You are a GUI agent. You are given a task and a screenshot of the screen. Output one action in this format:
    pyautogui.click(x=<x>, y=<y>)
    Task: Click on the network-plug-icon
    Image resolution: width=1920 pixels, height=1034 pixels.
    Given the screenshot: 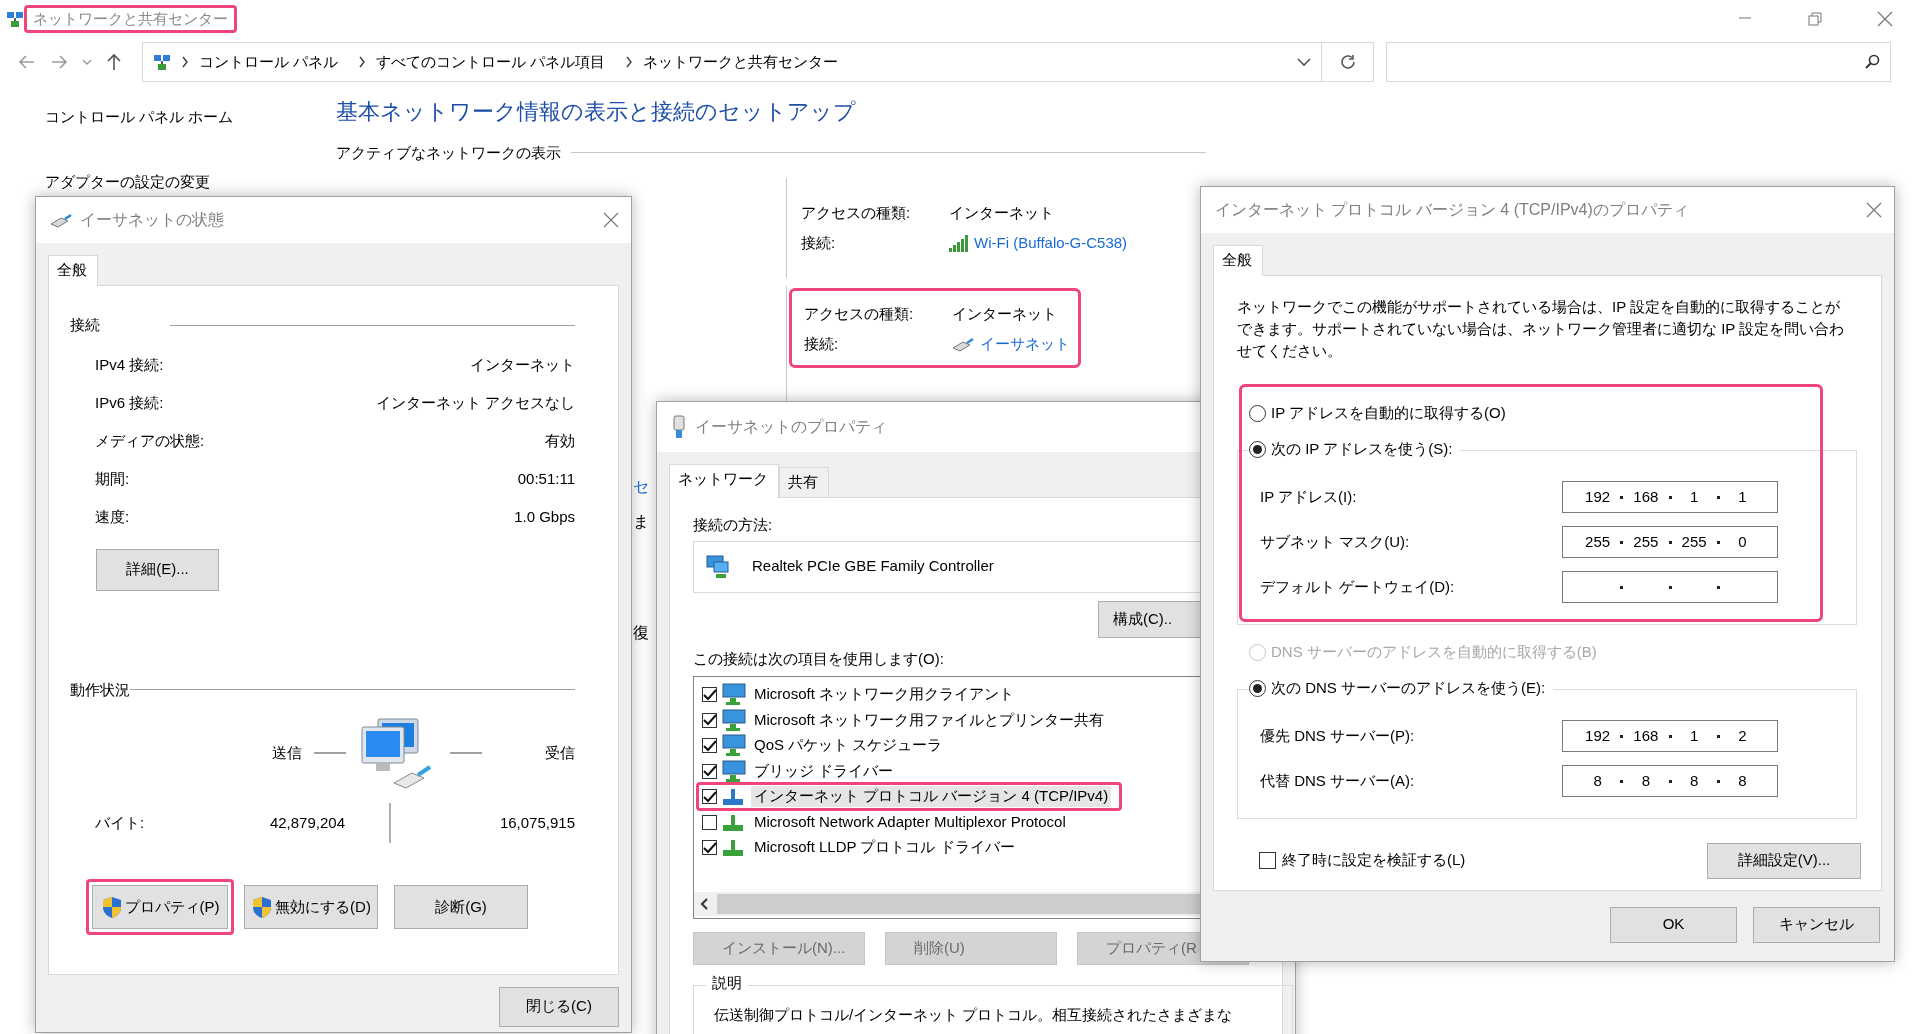 What is the action you would take?
    pyautogui.click(x=963, y=344)
    